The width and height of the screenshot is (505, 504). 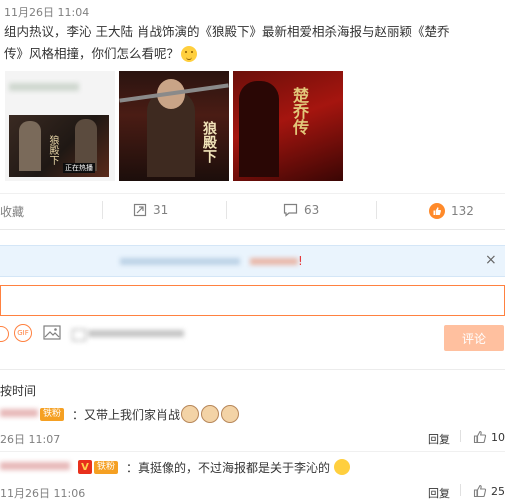 What do you see at coordinates (301, 210) in the screenshot?
I see `comment-button: 63` at bounding box center [301, 210].